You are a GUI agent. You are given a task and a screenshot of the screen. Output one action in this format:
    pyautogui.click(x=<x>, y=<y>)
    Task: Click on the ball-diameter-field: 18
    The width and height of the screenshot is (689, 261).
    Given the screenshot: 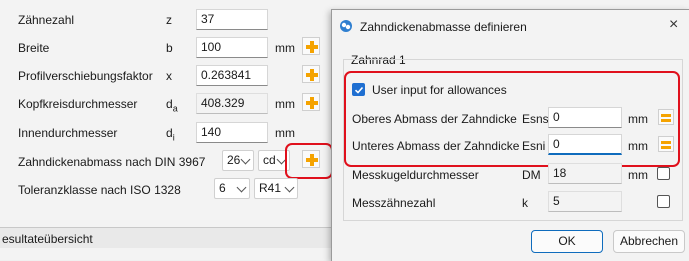 What is the action you would take?
    pyautogui.click(x=585, y=173)
    